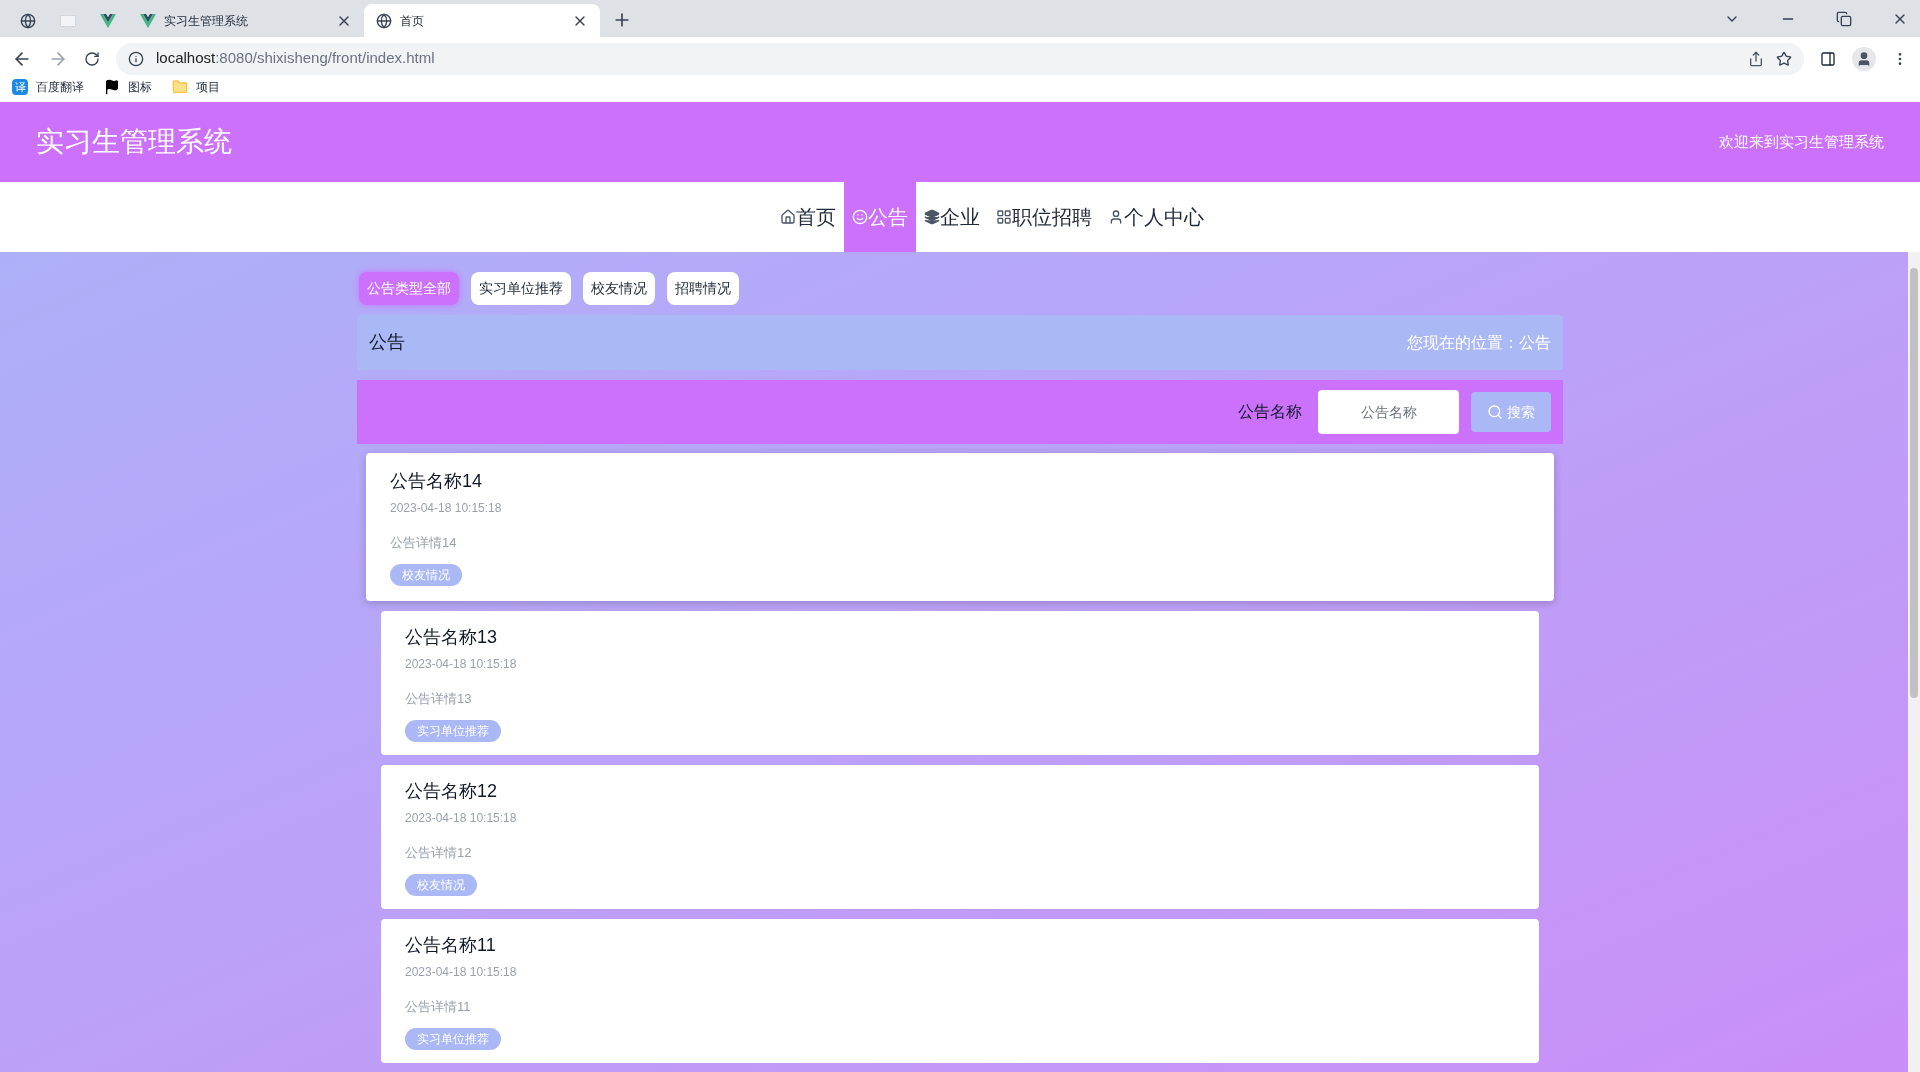 The width and height of the screenshot is (1920, 1072). Describe the element at coordinates (438, 1006) in the screenshot. I see `notice-detail: 公告详情11` at that location.